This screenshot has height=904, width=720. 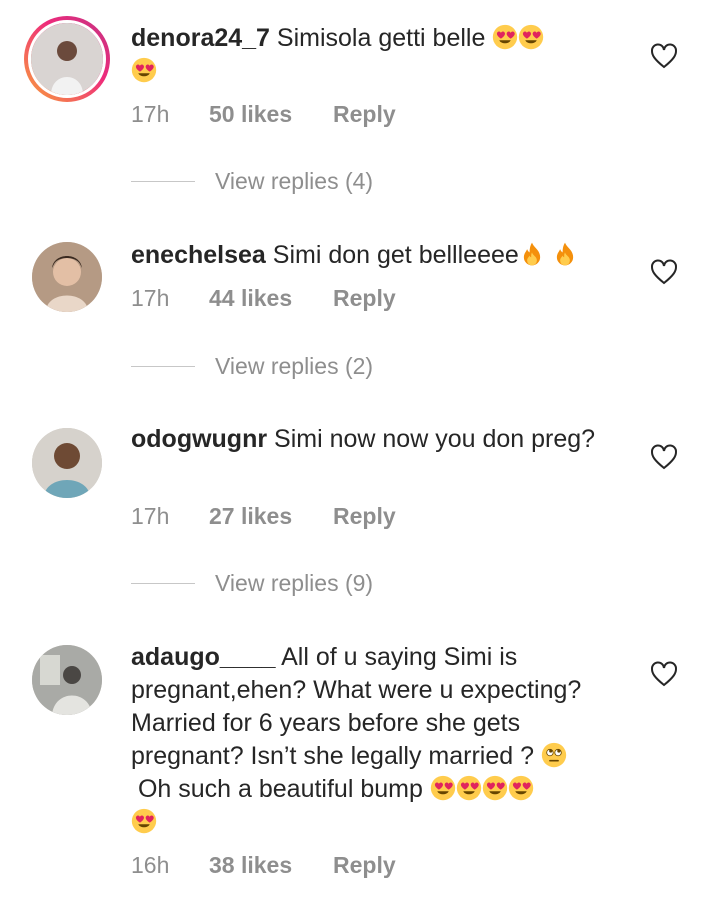 I want to click on comment-meta: 17h 44 likes Reply, so click(x=263, y=298).